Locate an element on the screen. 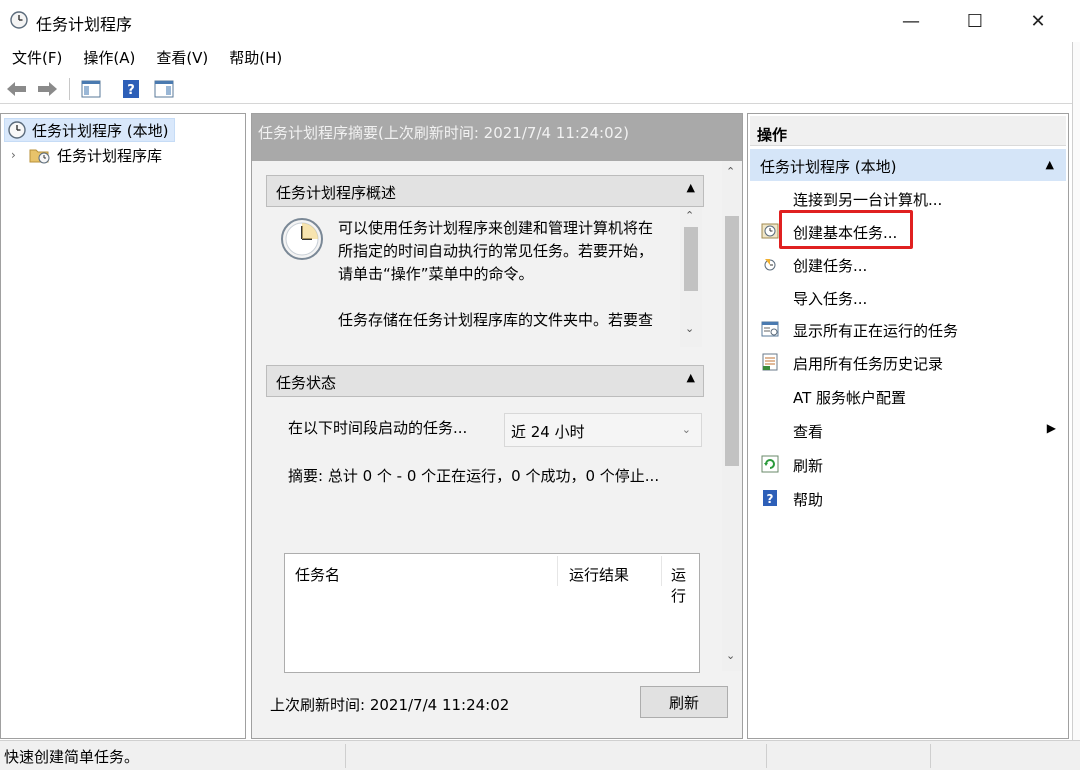  submenu-arrow-icon: ▶ is located at coordinates (1051, 428).